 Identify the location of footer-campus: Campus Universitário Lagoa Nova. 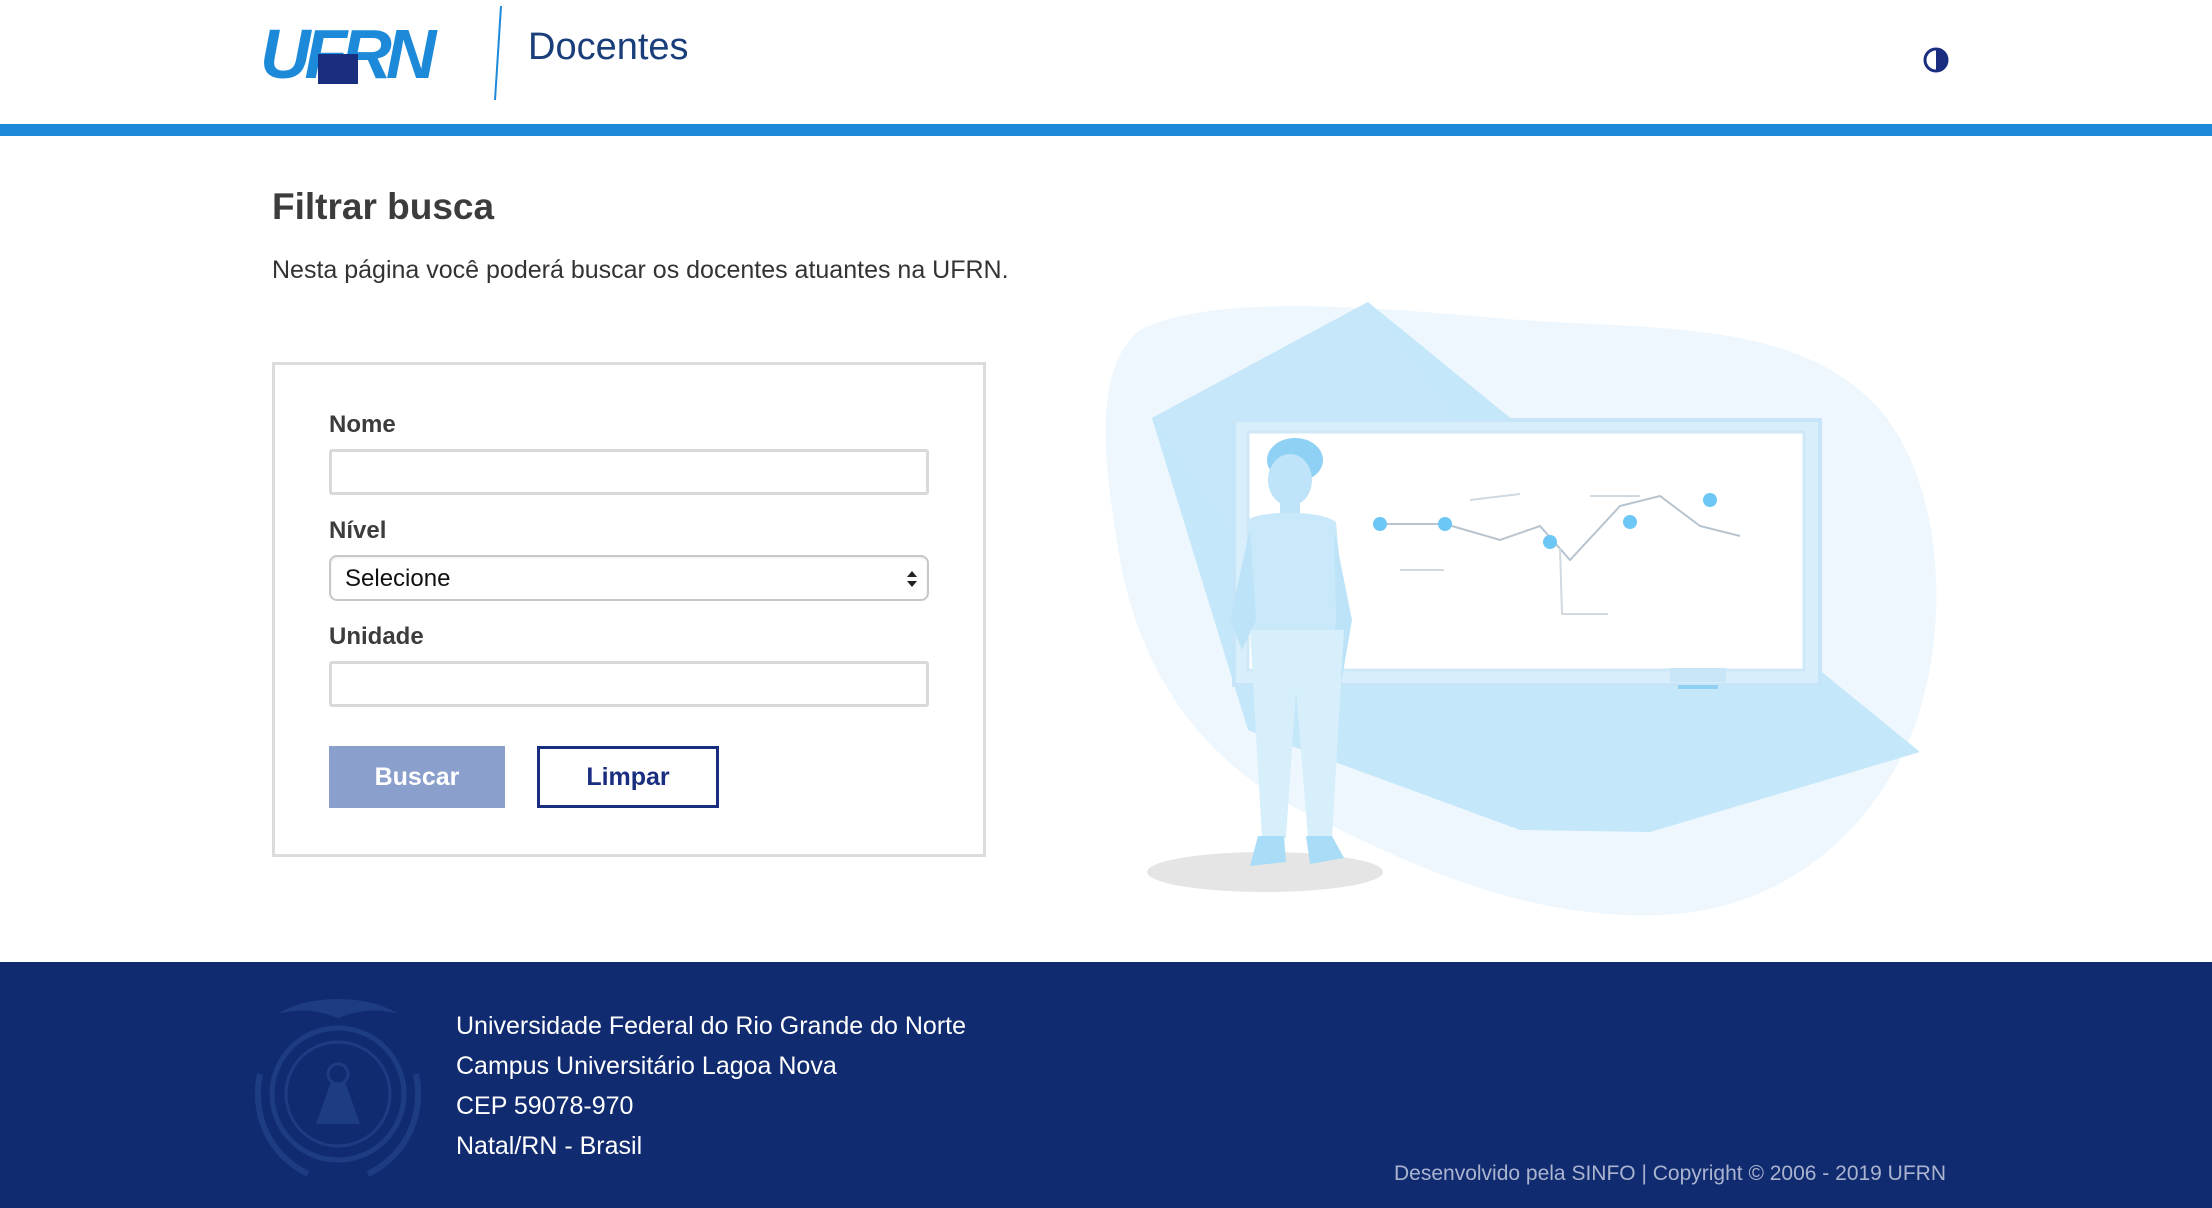
(646, 1066).